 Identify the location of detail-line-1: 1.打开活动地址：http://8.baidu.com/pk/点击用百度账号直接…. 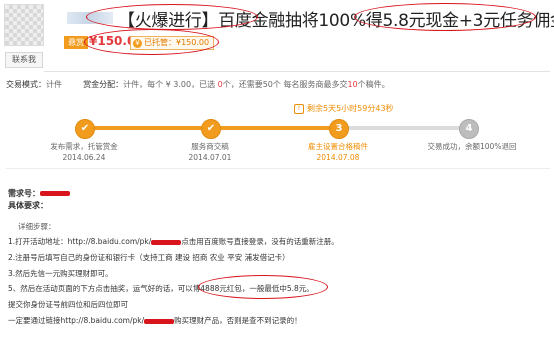
(173, 241).